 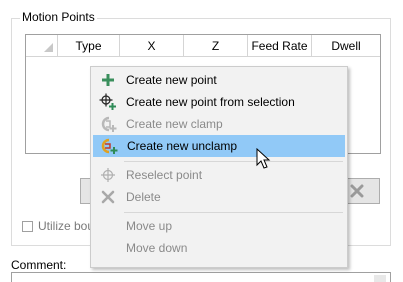 I want to click on crosshair-plus-icon, so click(x=108, y=102).